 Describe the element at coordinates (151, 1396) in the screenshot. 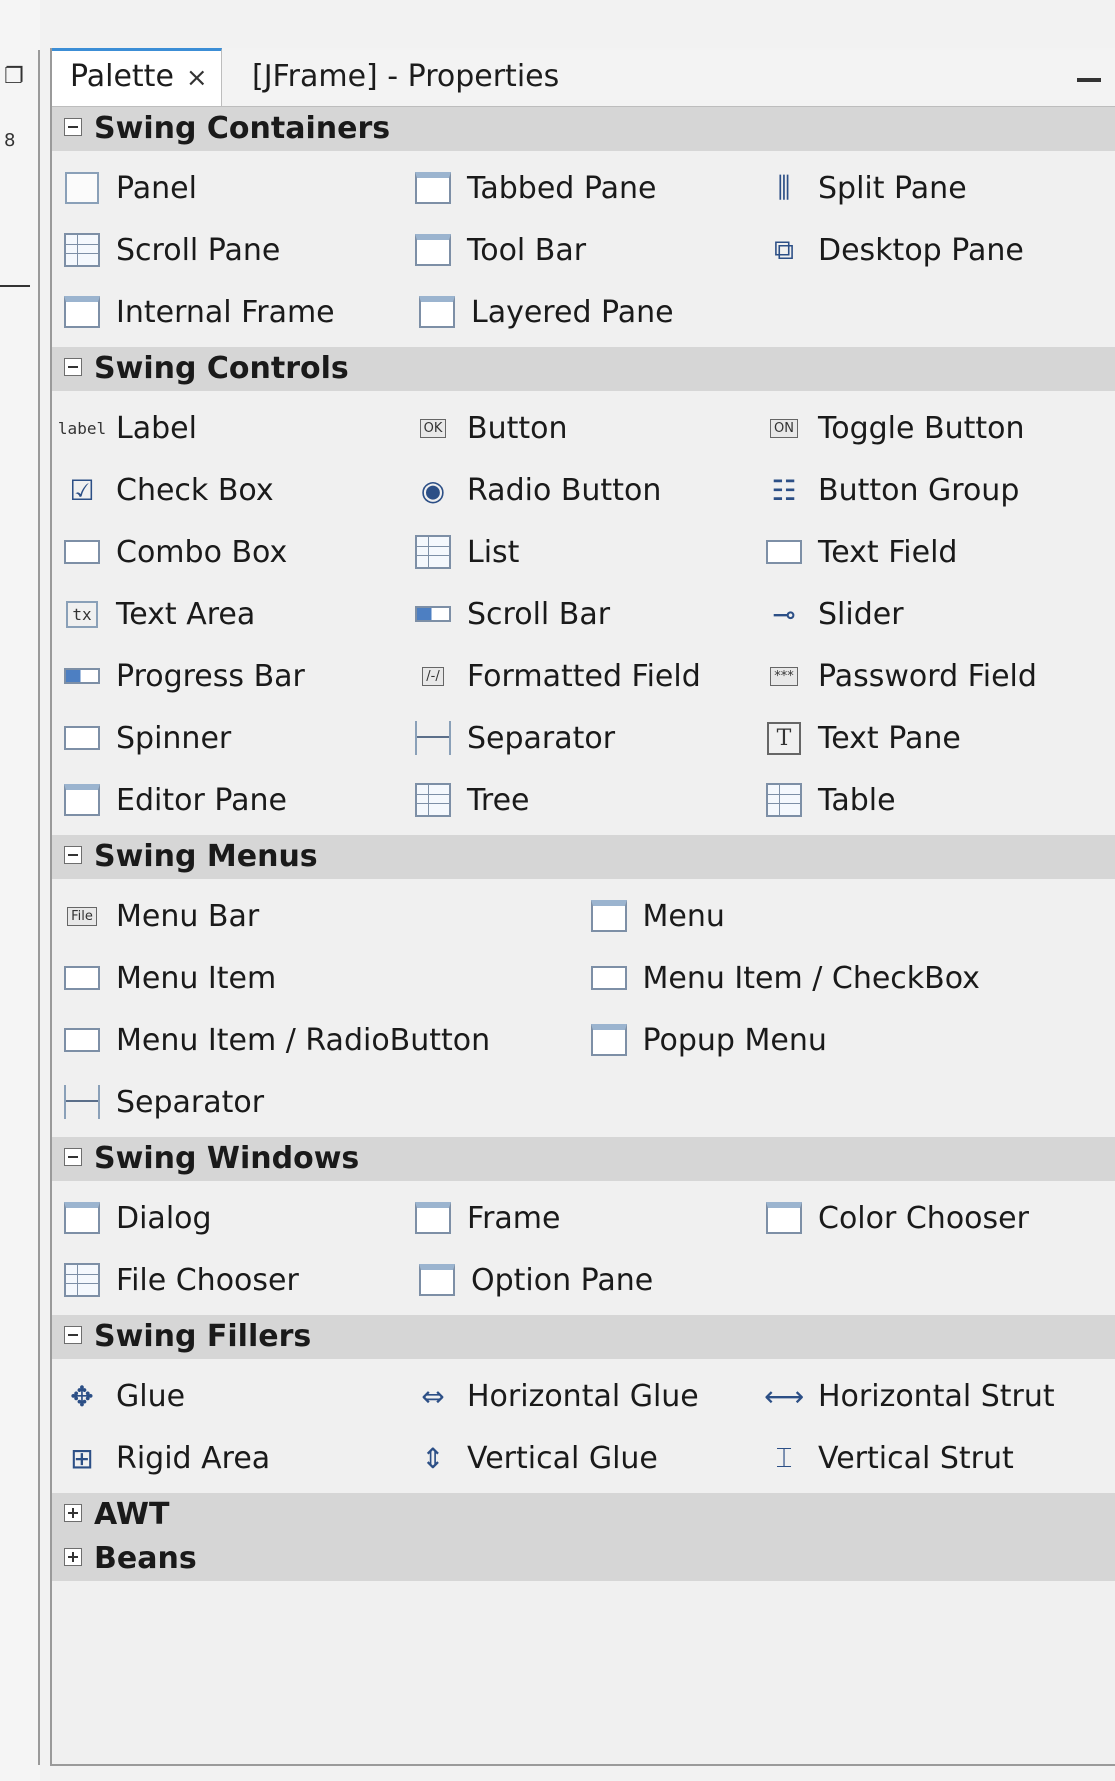

I see `palette-item-label: Glue` at that location.